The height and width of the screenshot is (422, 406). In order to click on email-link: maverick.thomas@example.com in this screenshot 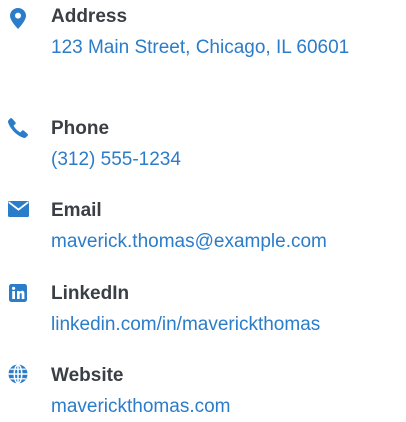, I will do `click(221, 242)`.